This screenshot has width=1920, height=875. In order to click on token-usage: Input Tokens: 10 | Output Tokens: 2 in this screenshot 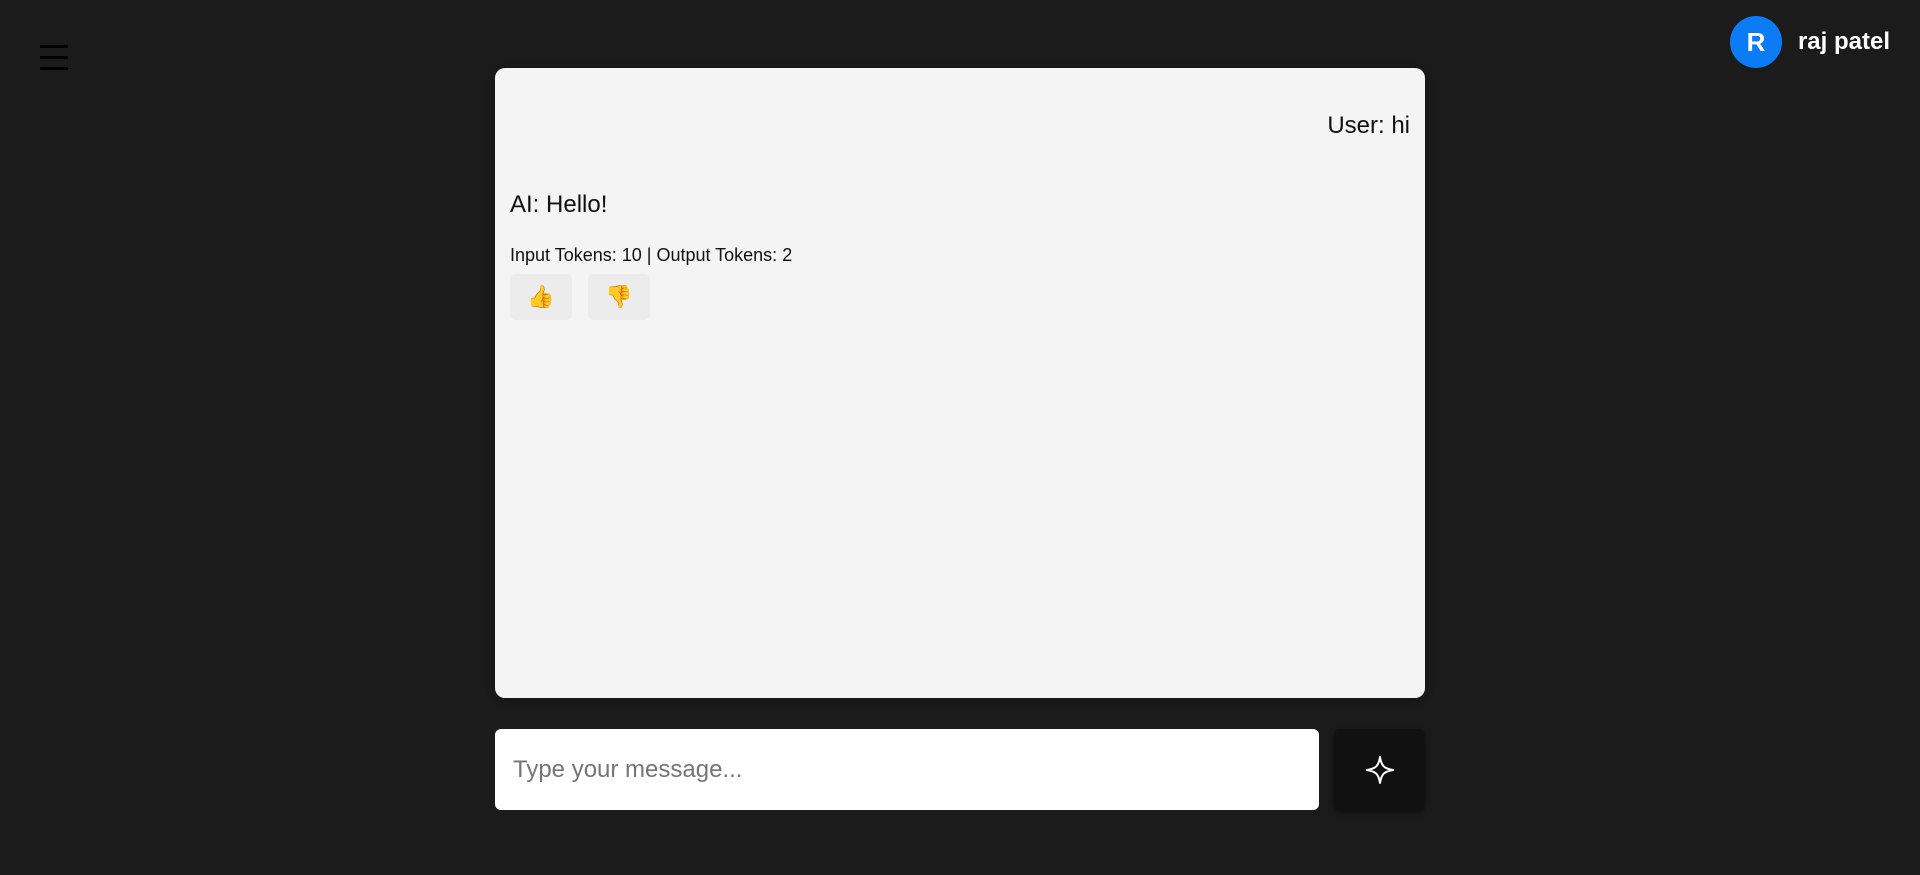, I will do `click(651, 255)`.